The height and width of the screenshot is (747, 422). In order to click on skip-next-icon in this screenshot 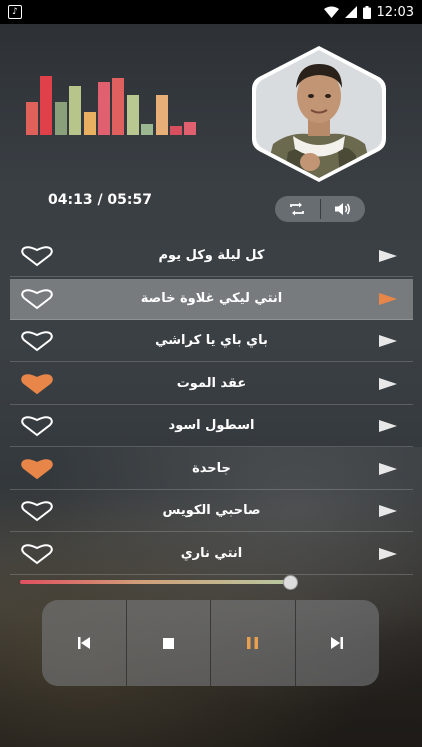, I will do `click(337, 643)`.